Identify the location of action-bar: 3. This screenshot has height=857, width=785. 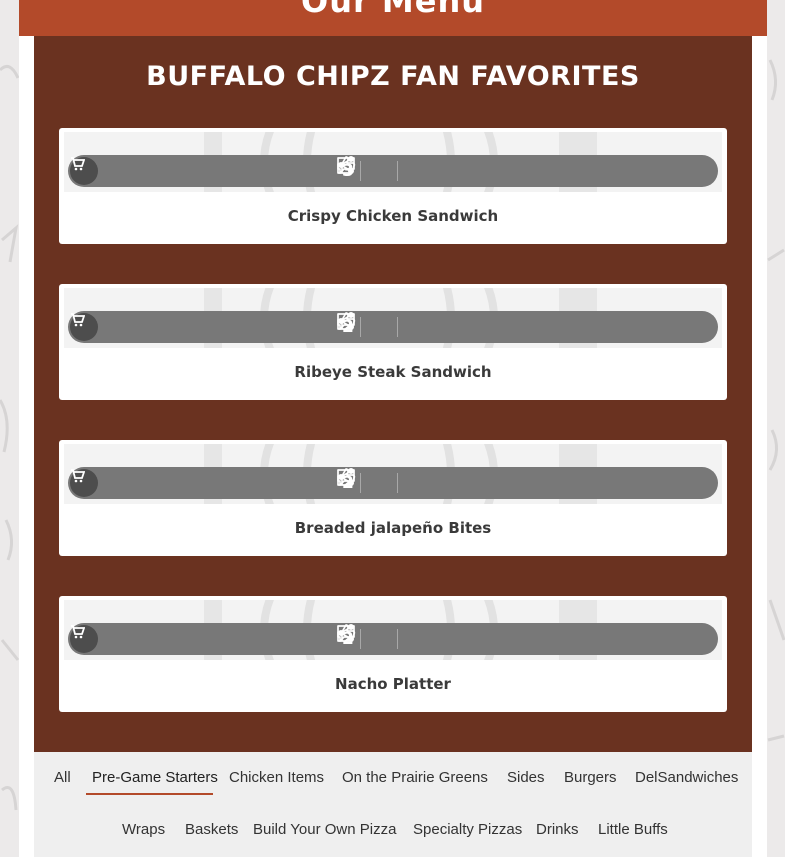
(393, 171).